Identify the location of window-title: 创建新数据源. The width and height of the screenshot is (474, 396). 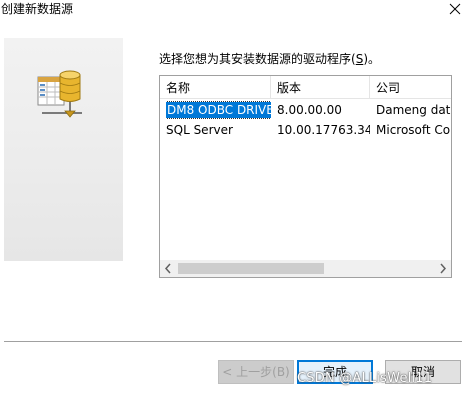
(37, 9).